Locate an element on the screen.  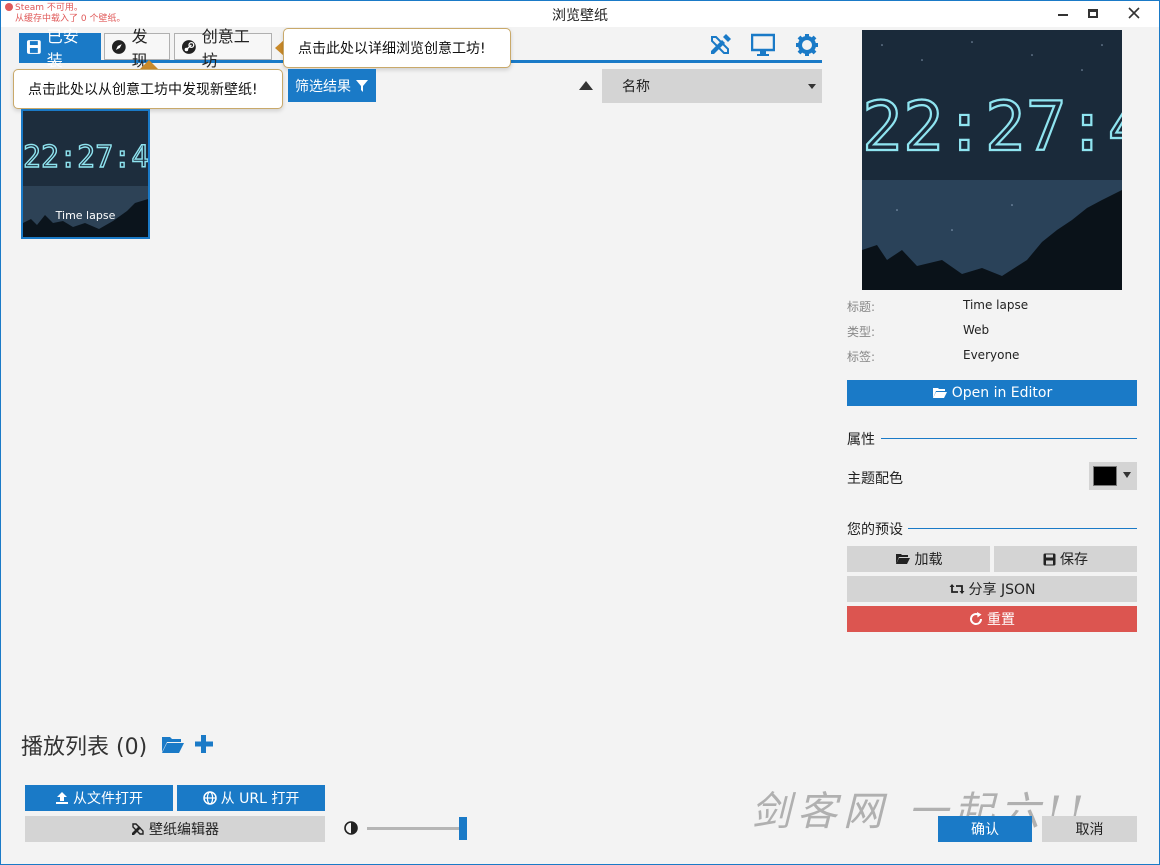
tab-discover: 发现 is located at coordinates (137, 48).